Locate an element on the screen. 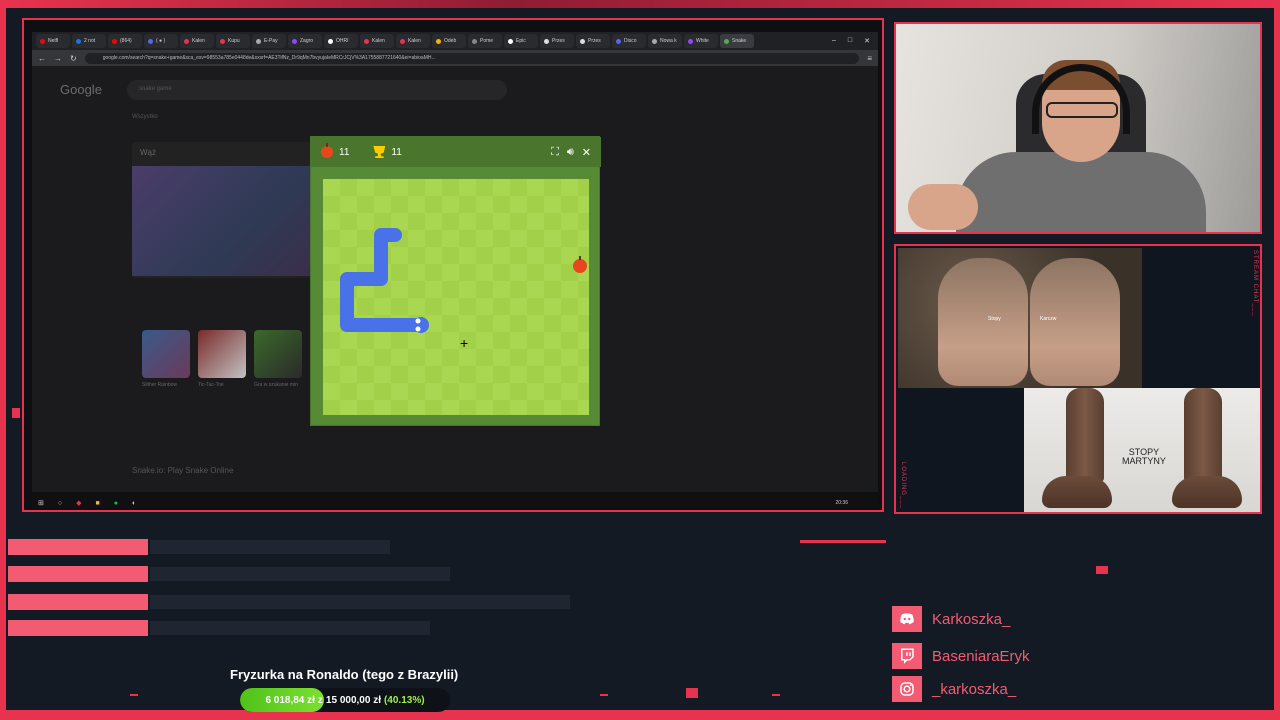 The image size is (1280, 720). spotify-icon: ● is located at coordinates (116, 503).